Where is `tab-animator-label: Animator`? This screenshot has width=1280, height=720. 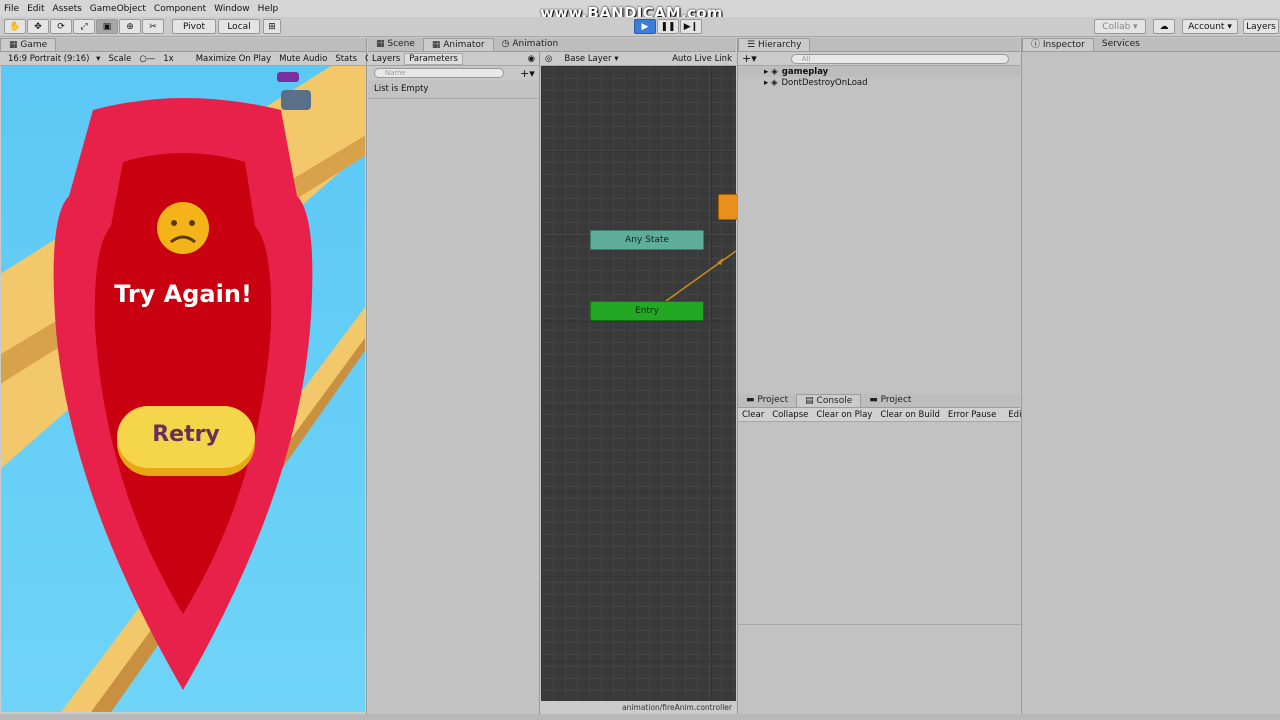
tab-animator-label: Animator is located at coordinates (464, 45).